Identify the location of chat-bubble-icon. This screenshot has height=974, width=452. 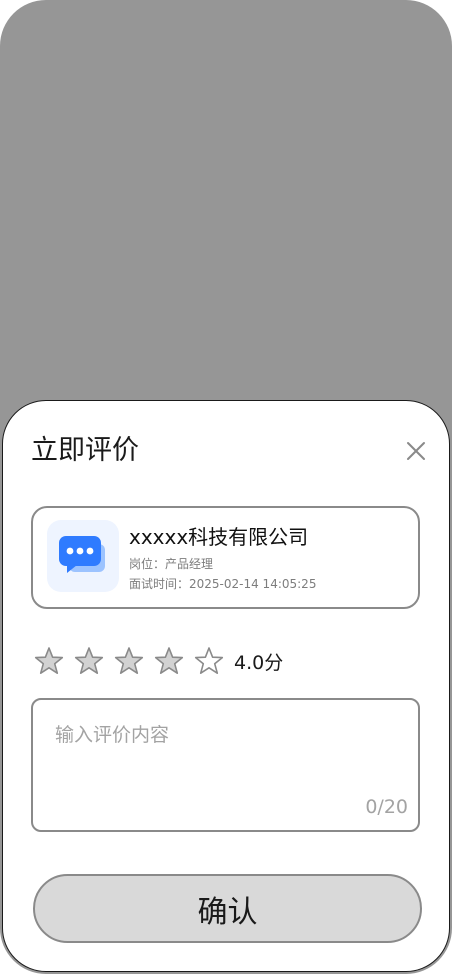
(82, 554).